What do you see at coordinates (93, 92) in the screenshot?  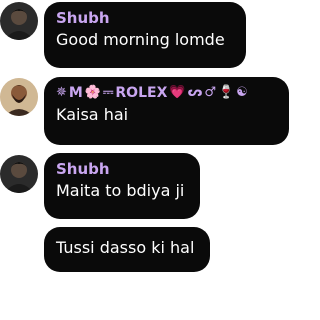 I see `flower-icon: 🌸` at bounding box center [93, 92].